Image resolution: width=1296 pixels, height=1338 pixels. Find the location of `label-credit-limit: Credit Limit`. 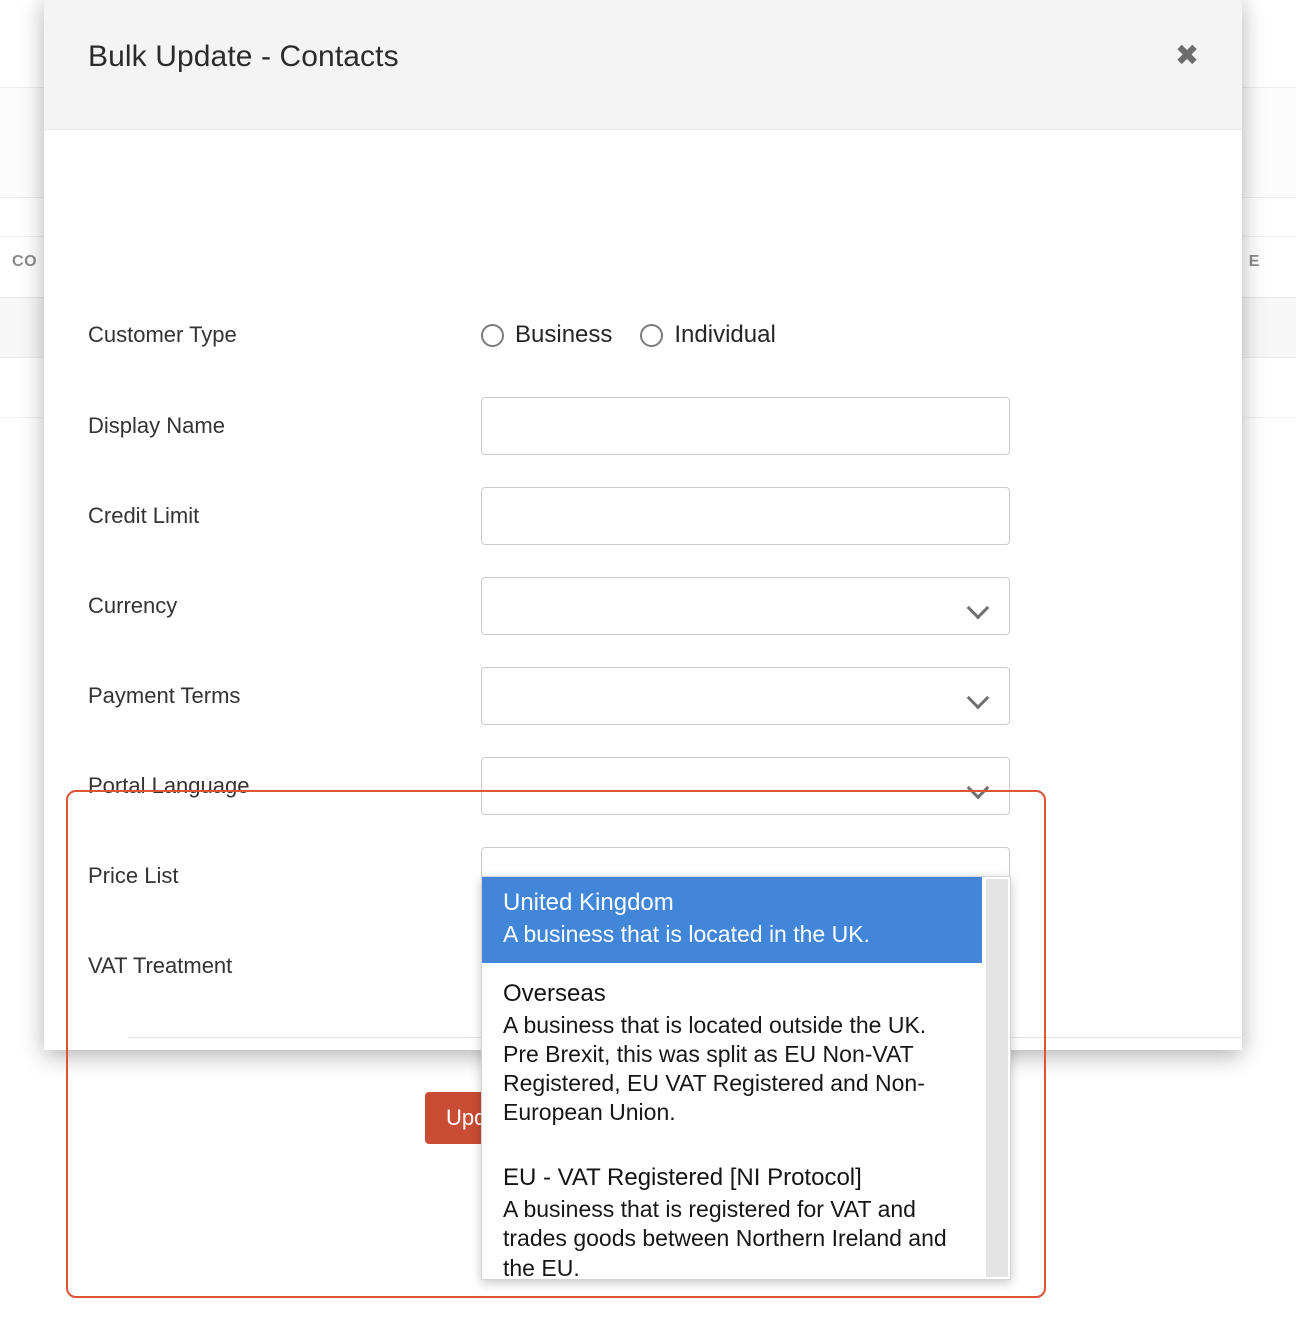

label-credit-limit: Credit Limit is located at coordinates (144, 515).